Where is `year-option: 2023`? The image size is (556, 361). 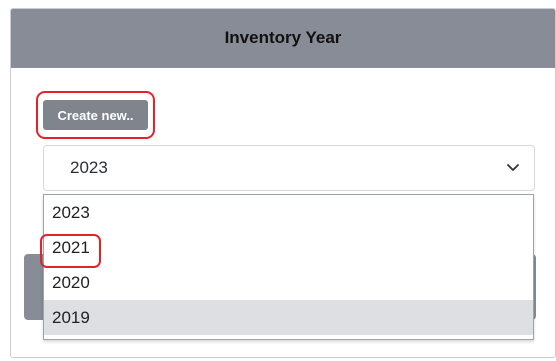 year-option: 2023 is located at coordinates (288, 212).